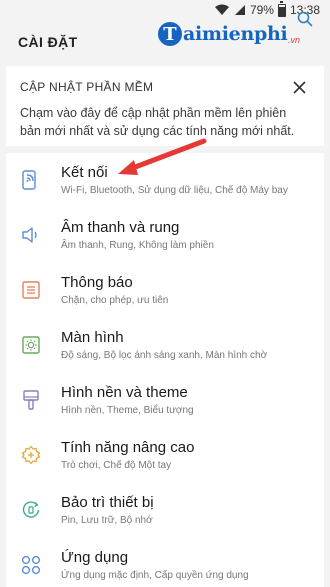 The height and width of the screenshot is (587, 330). What do you see at coordinates (31, 290) in the screenshot?
I see `notifications-icon` at bounding box center [31, 290].